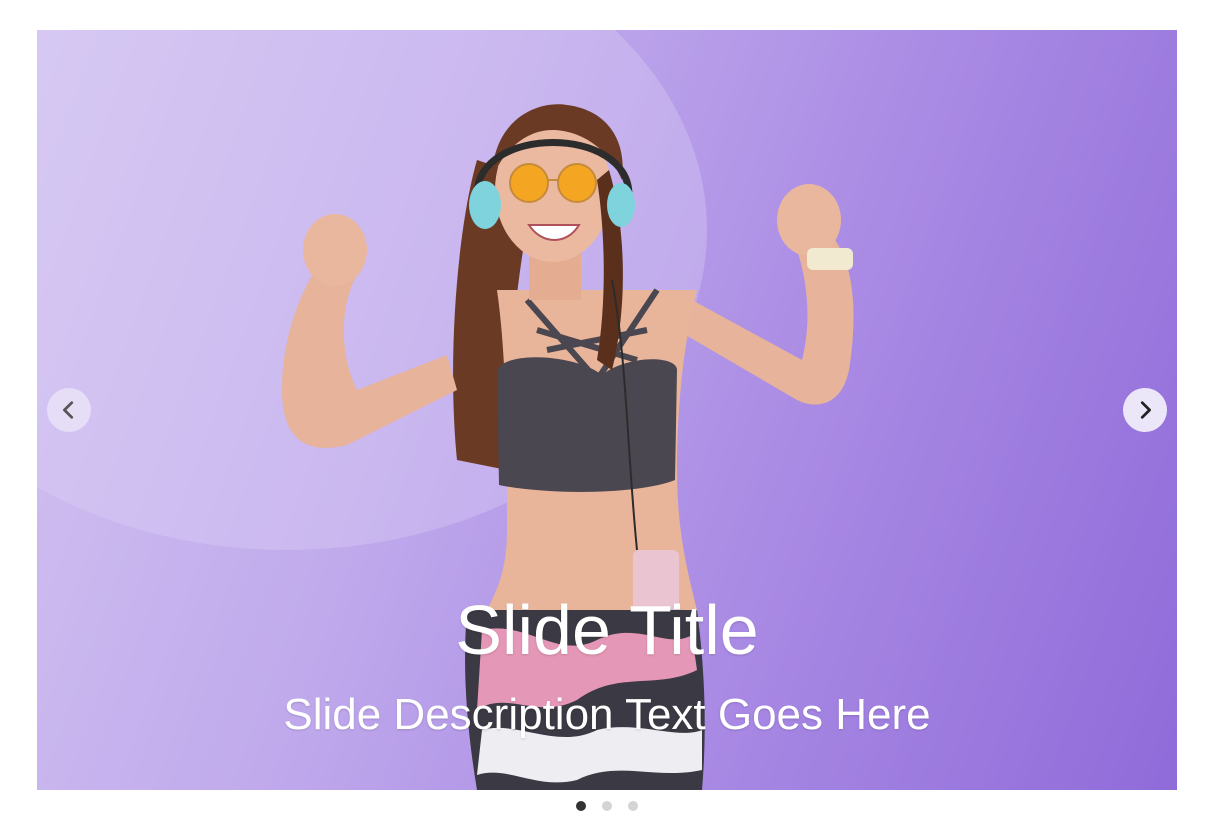  I want to click on chevron-right-icon, so click(1145, 410).